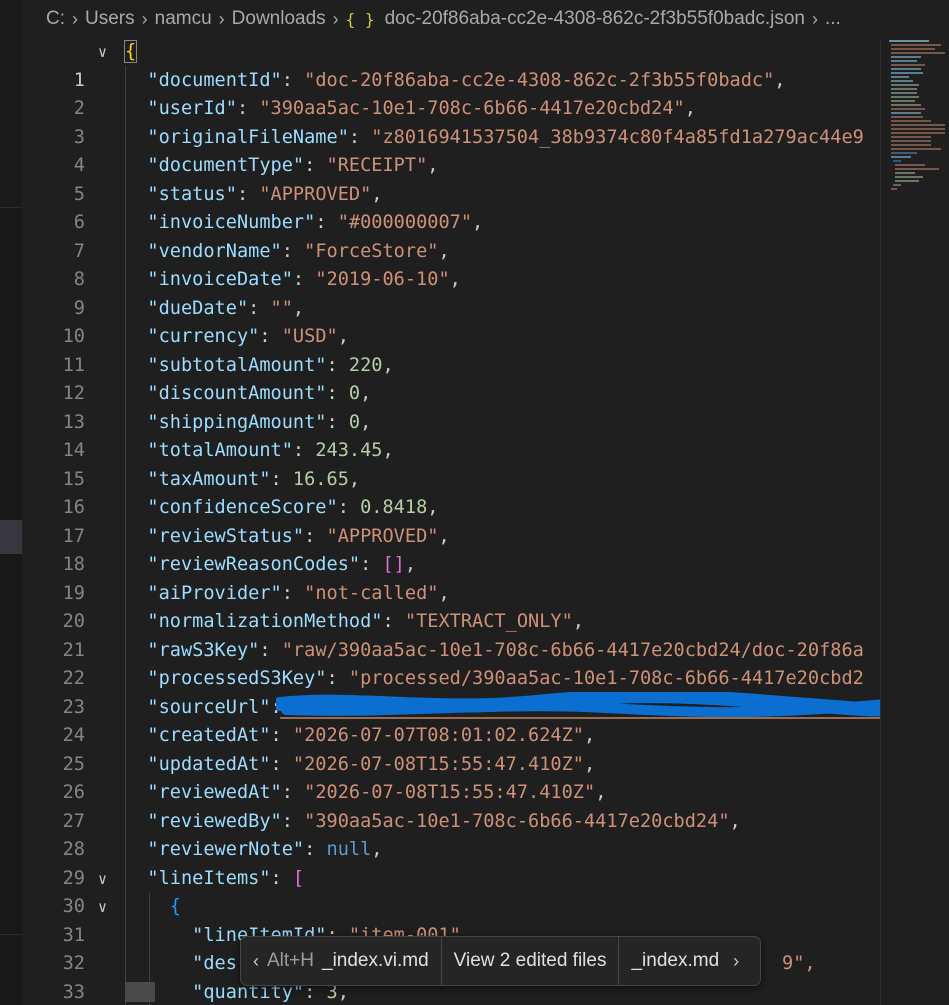  What do you see at coordinates (377, 165) in the screenshot?
I see `json-value: "RECEIPT"` at bounding box center [377, 165].